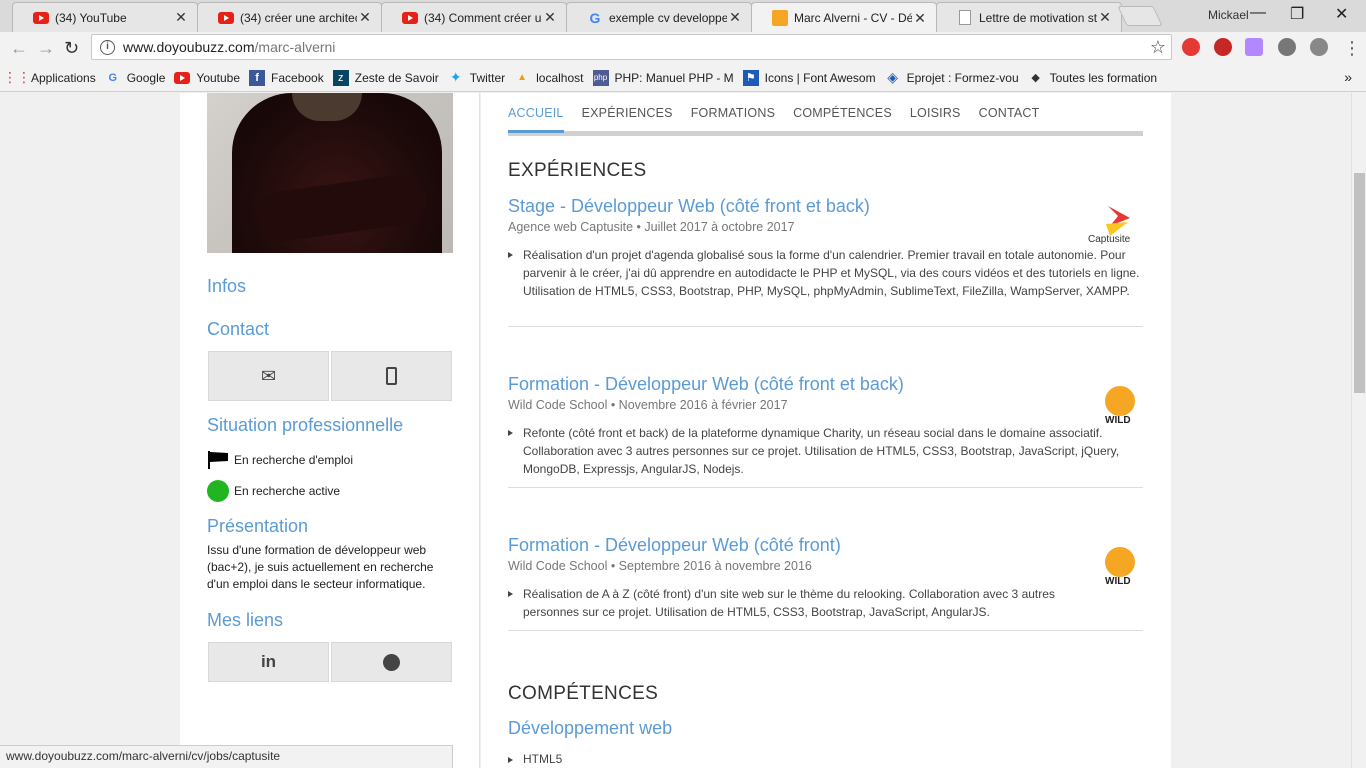 This screenshot has width=1366, height=768. I want to click on github-button, so click(391, 662).